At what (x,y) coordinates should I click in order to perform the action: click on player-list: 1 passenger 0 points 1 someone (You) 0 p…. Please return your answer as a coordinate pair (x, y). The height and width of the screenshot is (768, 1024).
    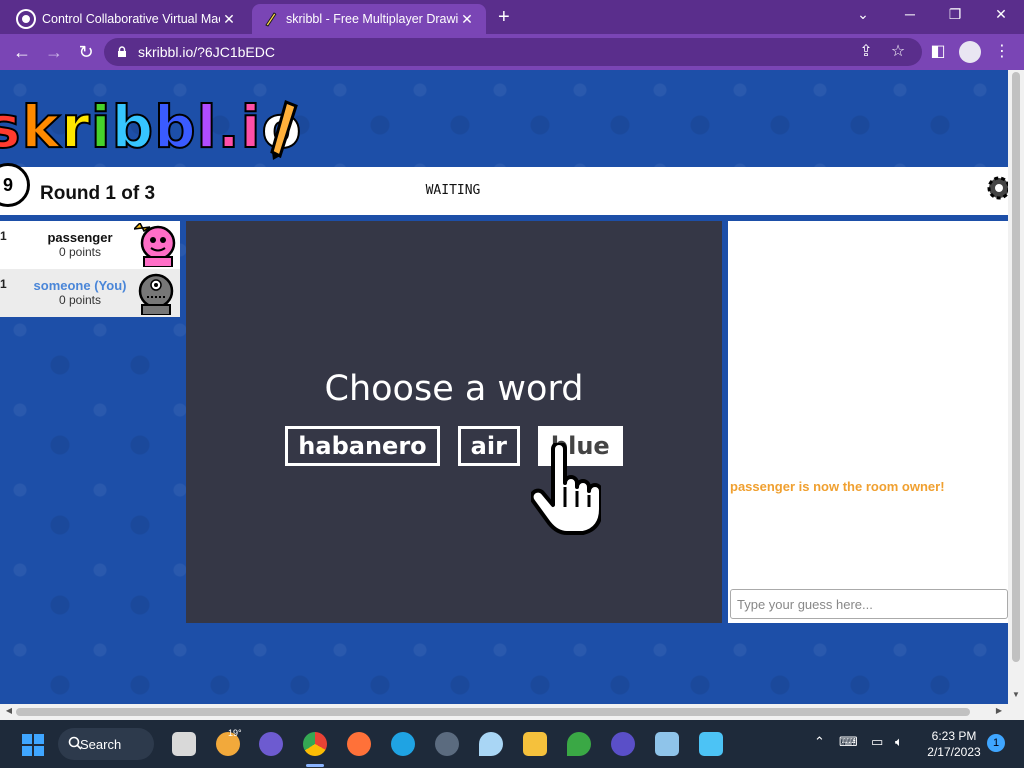
    Looking at the image, I should click on (90, 269).